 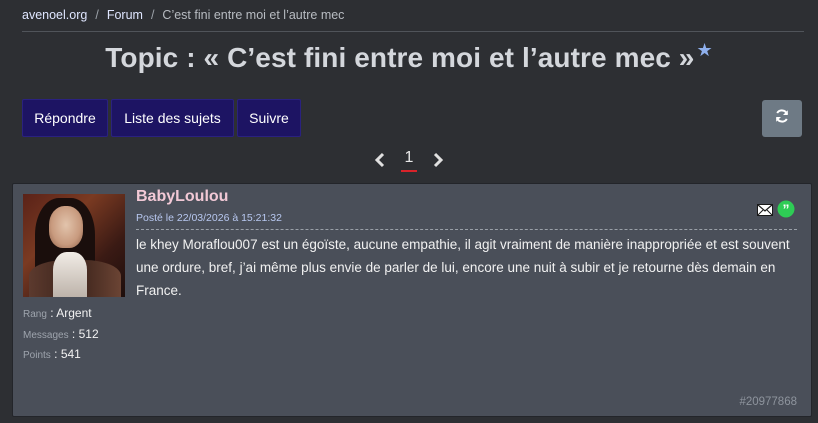 I want to click on chevron-left-icon, so click(x=380, y=160).